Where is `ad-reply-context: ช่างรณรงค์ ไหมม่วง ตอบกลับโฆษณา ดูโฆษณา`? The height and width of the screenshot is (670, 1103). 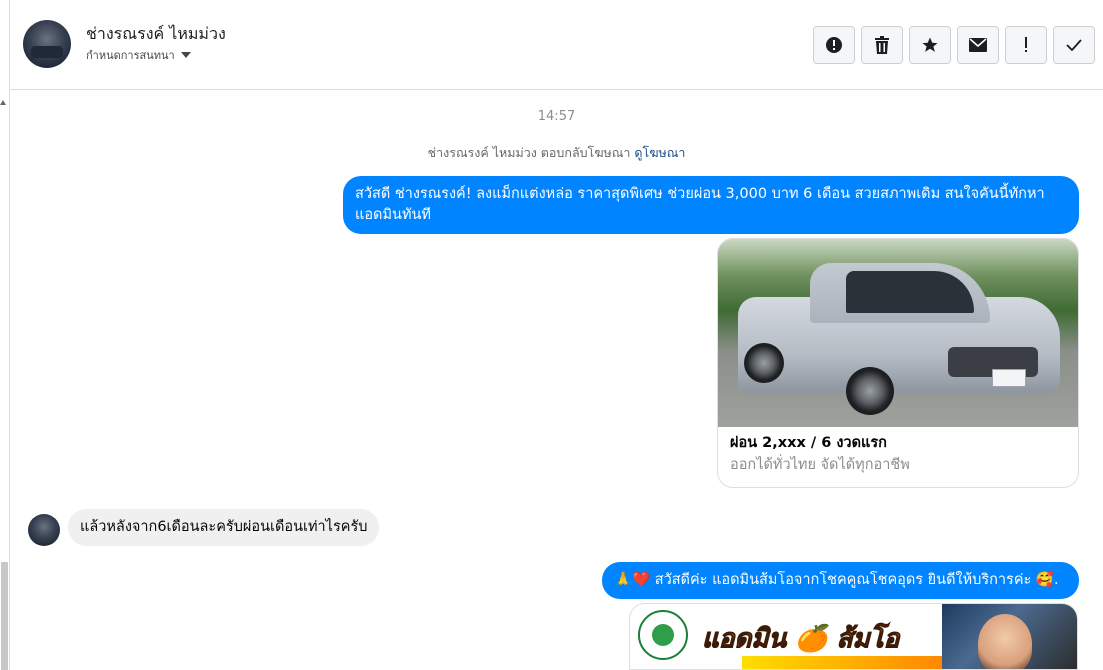
ad-reply-context: ช่างรณรงค์ ไหมม่วง ตอบกลับโฆษณา ดูโฆษณา is located at coordinates (556, 153).